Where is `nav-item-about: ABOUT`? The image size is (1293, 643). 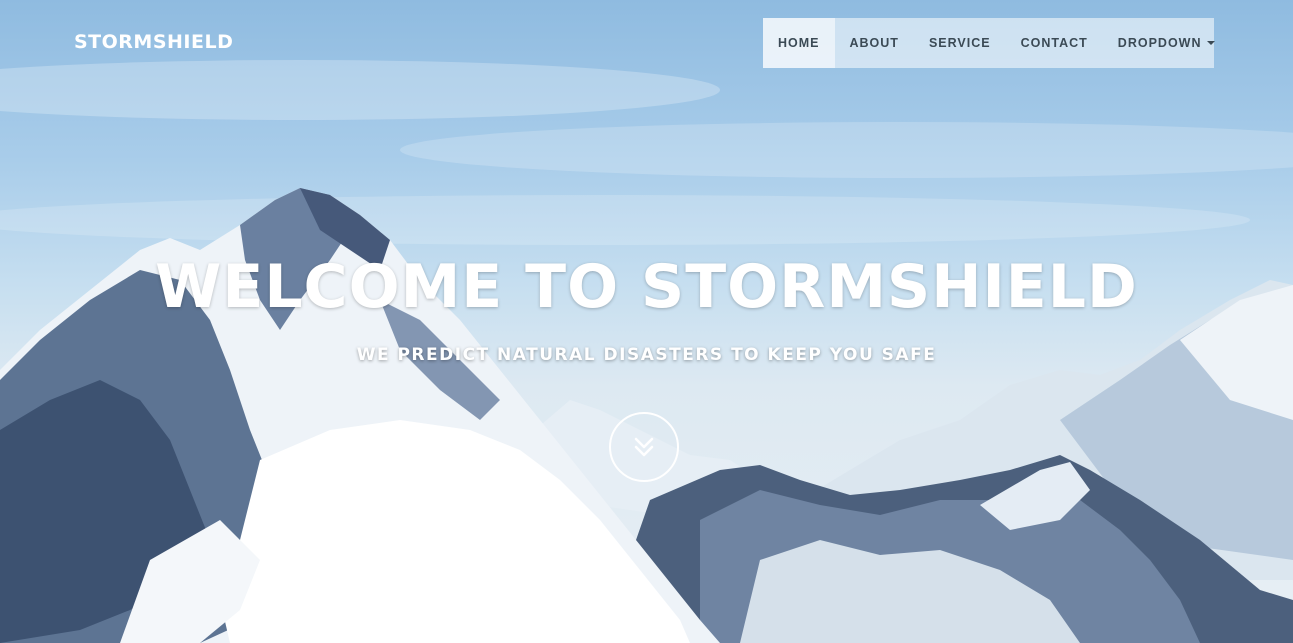
nav-item-about: ABOUT is located at coordinates (874, 43).